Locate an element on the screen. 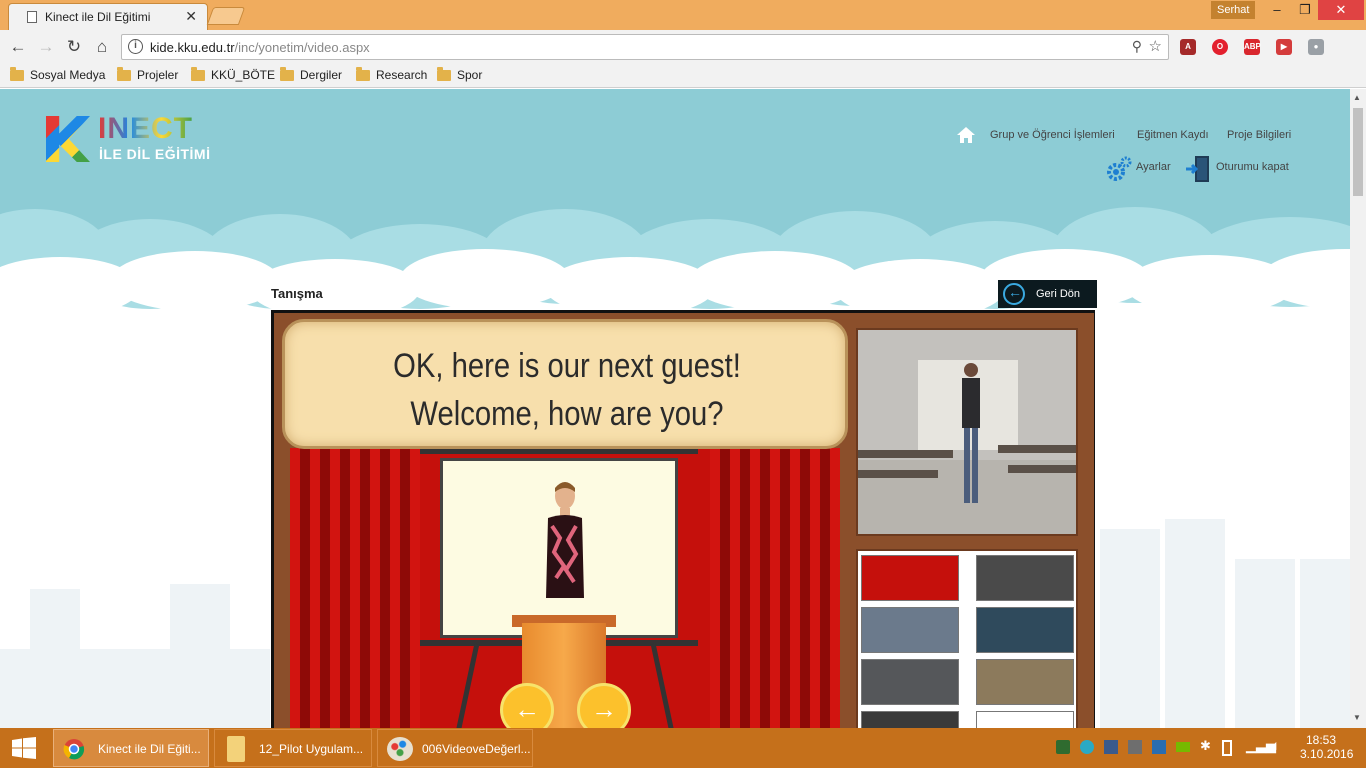  bookmark-sosyal-medya: Sosyal Medya is located at coordinates (57, 74).